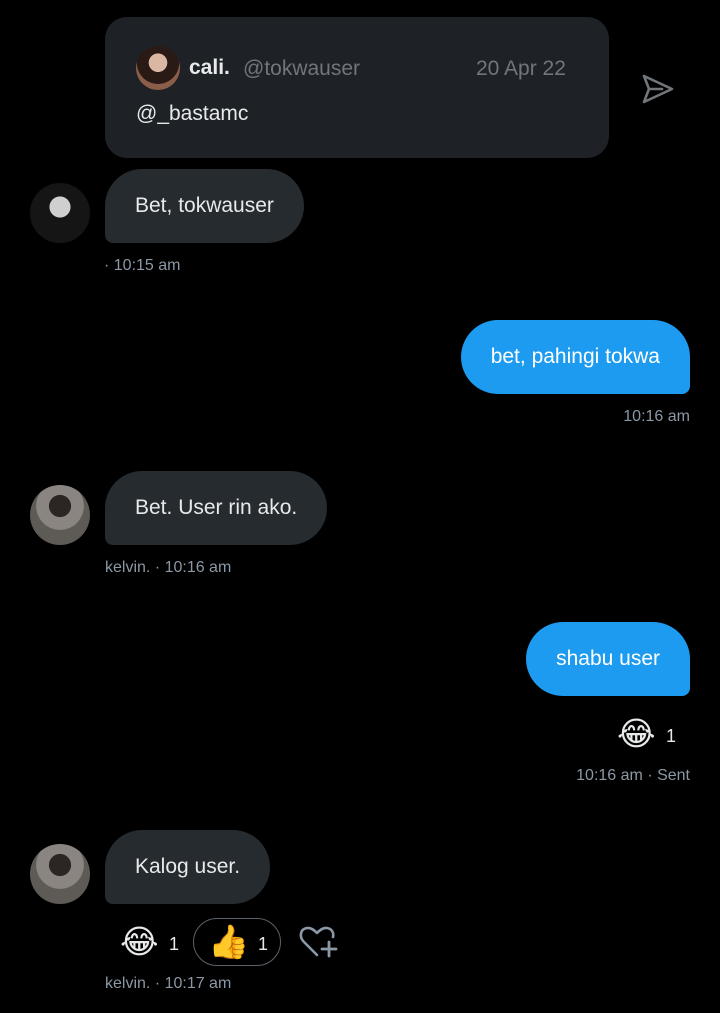 Image resolution: width=720 pixels, height=1013 pixels. What do you see at coordinates (158, 68) in the screenshot?
I see `quoted-author-avatar` at bounding box center [158, 68].